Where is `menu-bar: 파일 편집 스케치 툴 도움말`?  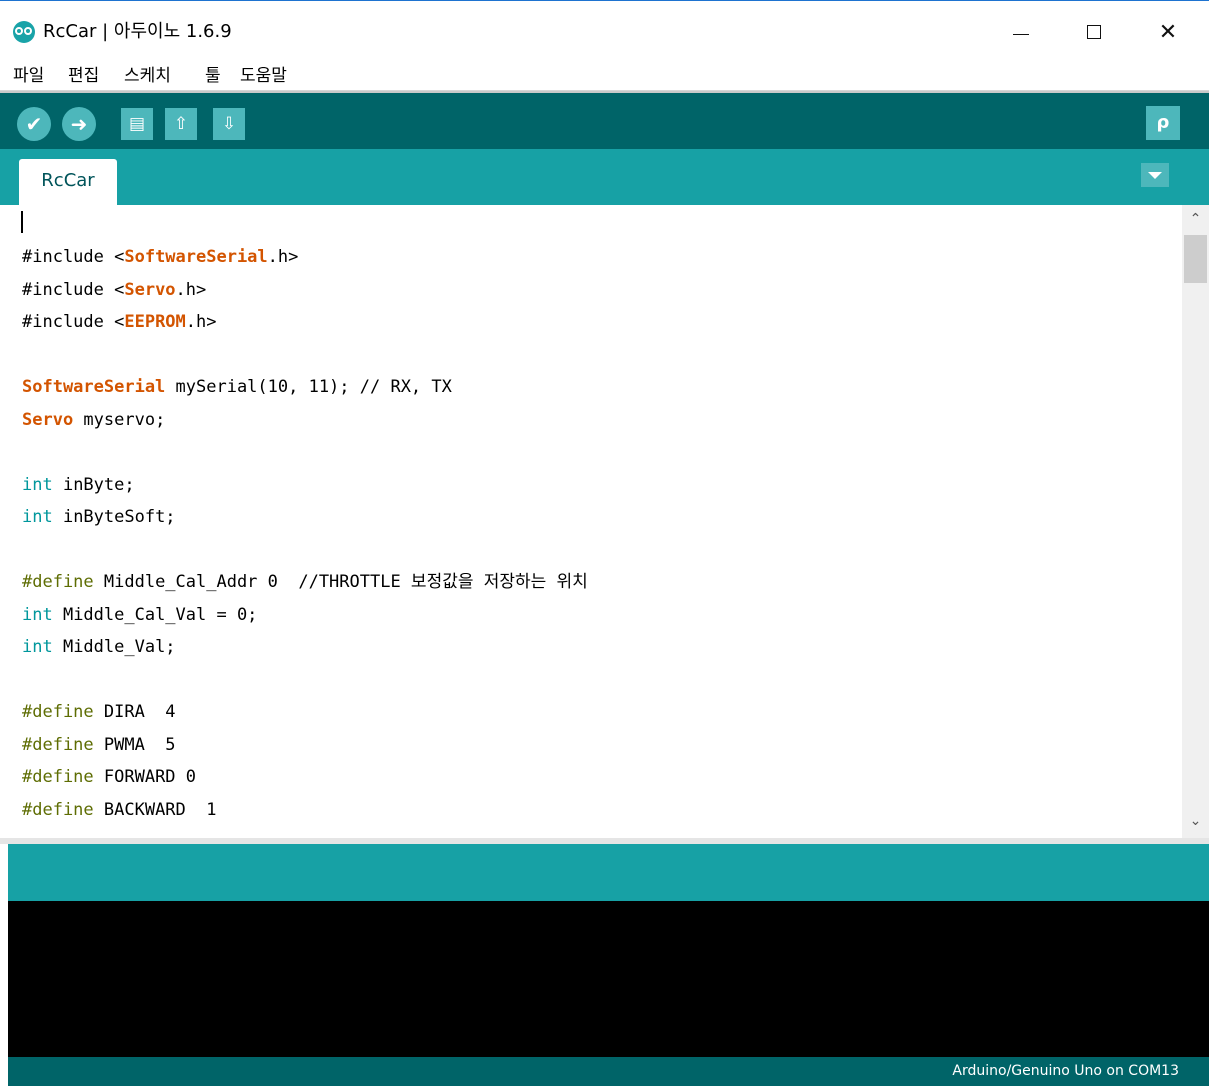 menu-bar: 파일 편집 스케치 툴 도움말 is located at coordinates (604, 76).